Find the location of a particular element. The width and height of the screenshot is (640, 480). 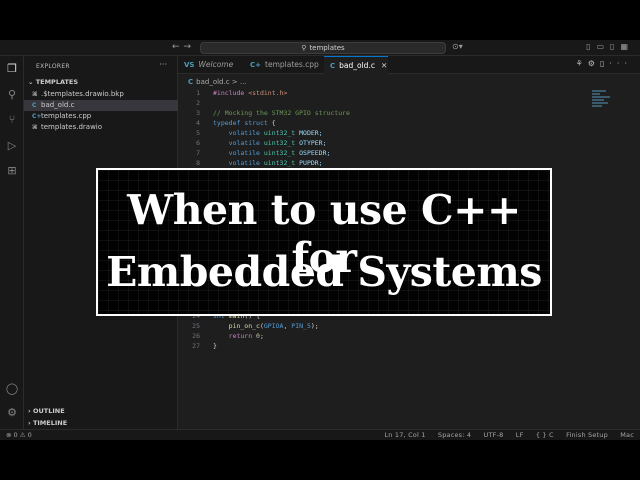

activity-bar: ❐ ⚲ ⑂ ▷ ⊞ ◯ ⚙ is located at coordinates (12, 245).